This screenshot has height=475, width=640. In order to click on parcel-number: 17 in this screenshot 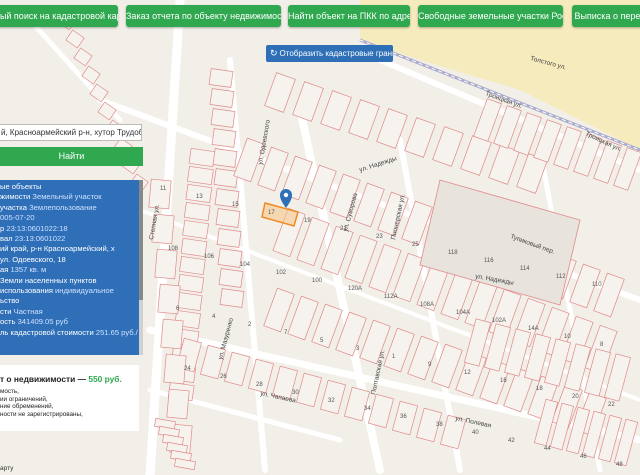, I will do `click(271, 213)`.